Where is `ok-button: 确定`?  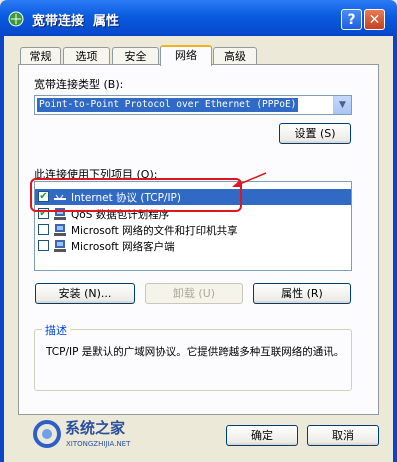
ok-button: 确定 is located at coordinates (262, 435).